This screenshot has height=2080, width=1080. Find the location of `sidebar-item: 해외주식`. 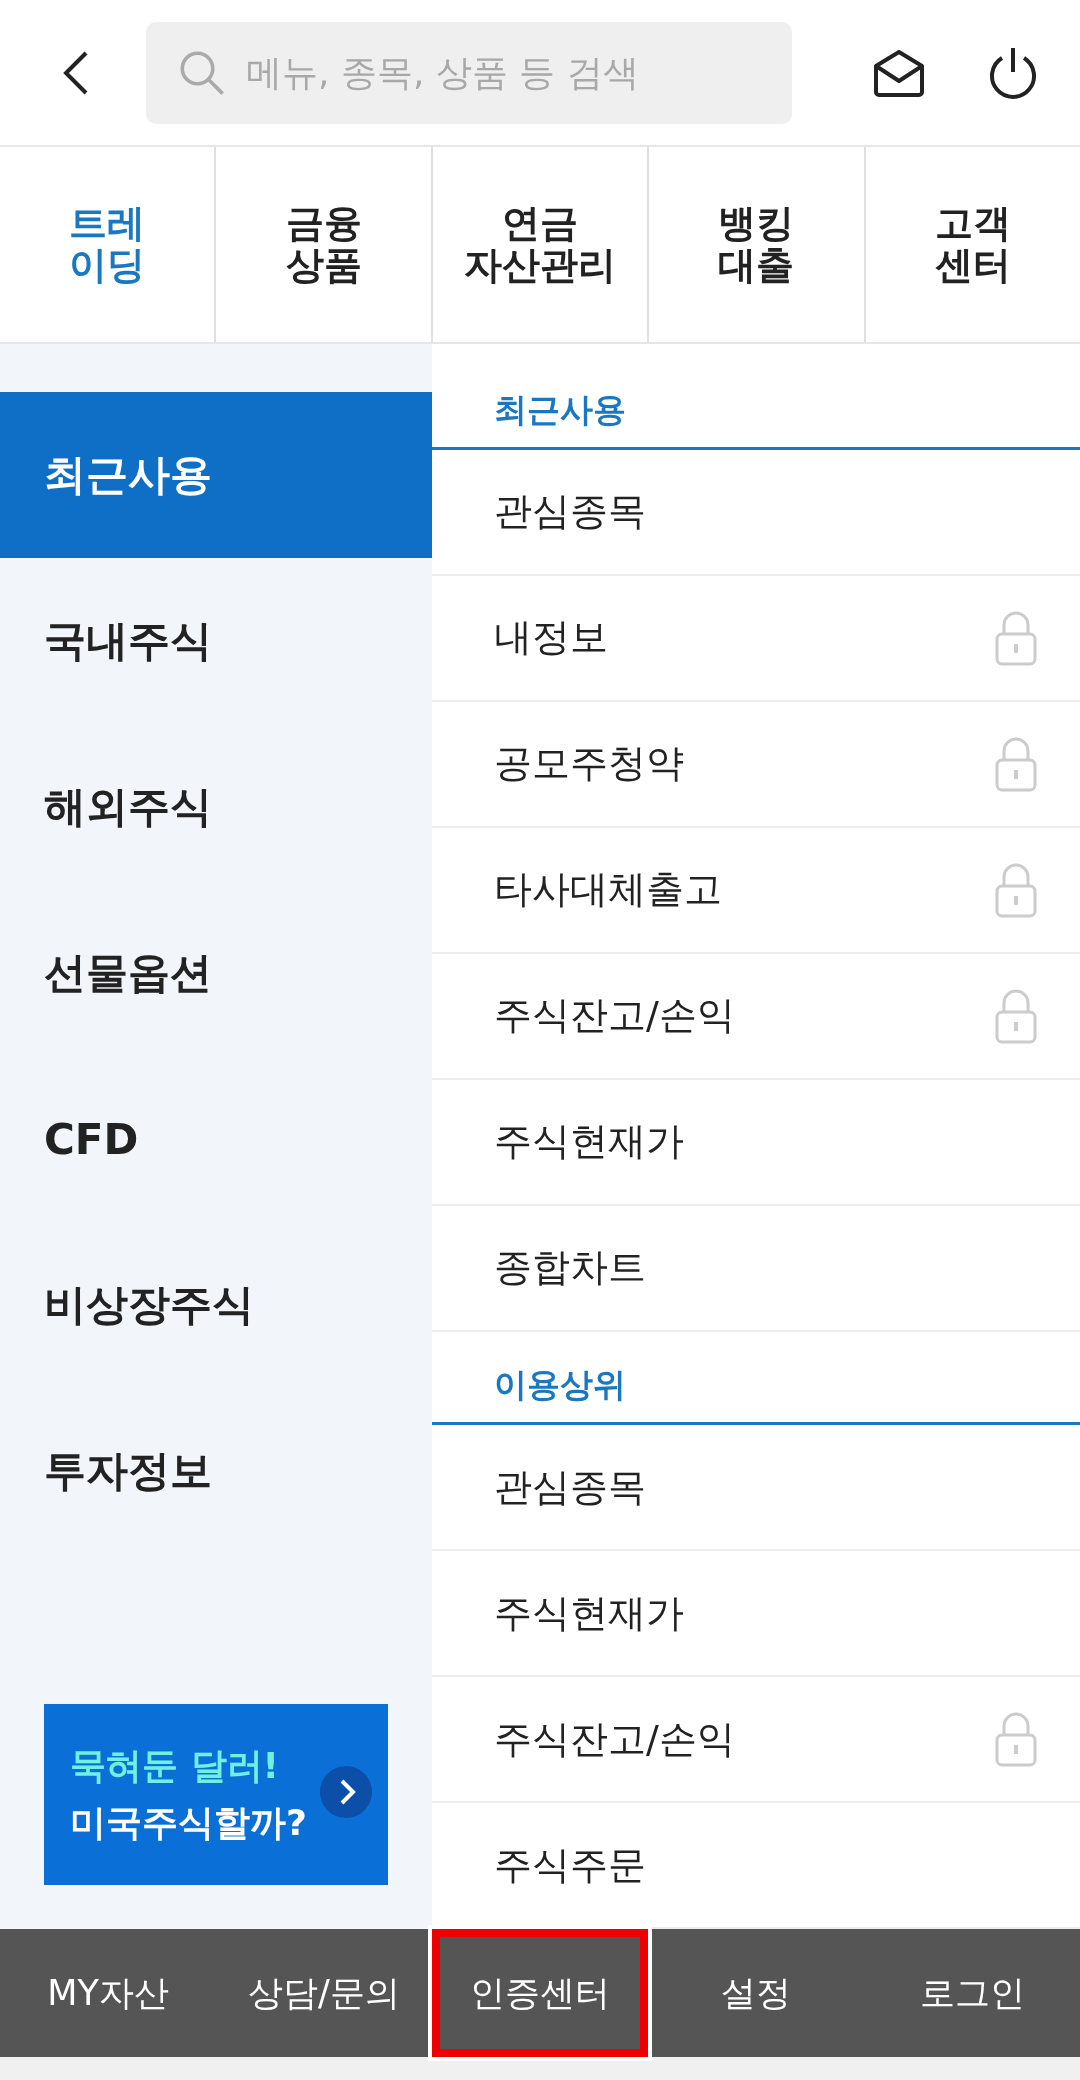

sidebar-item: 해외주식 is located at coordinates (216, 807).